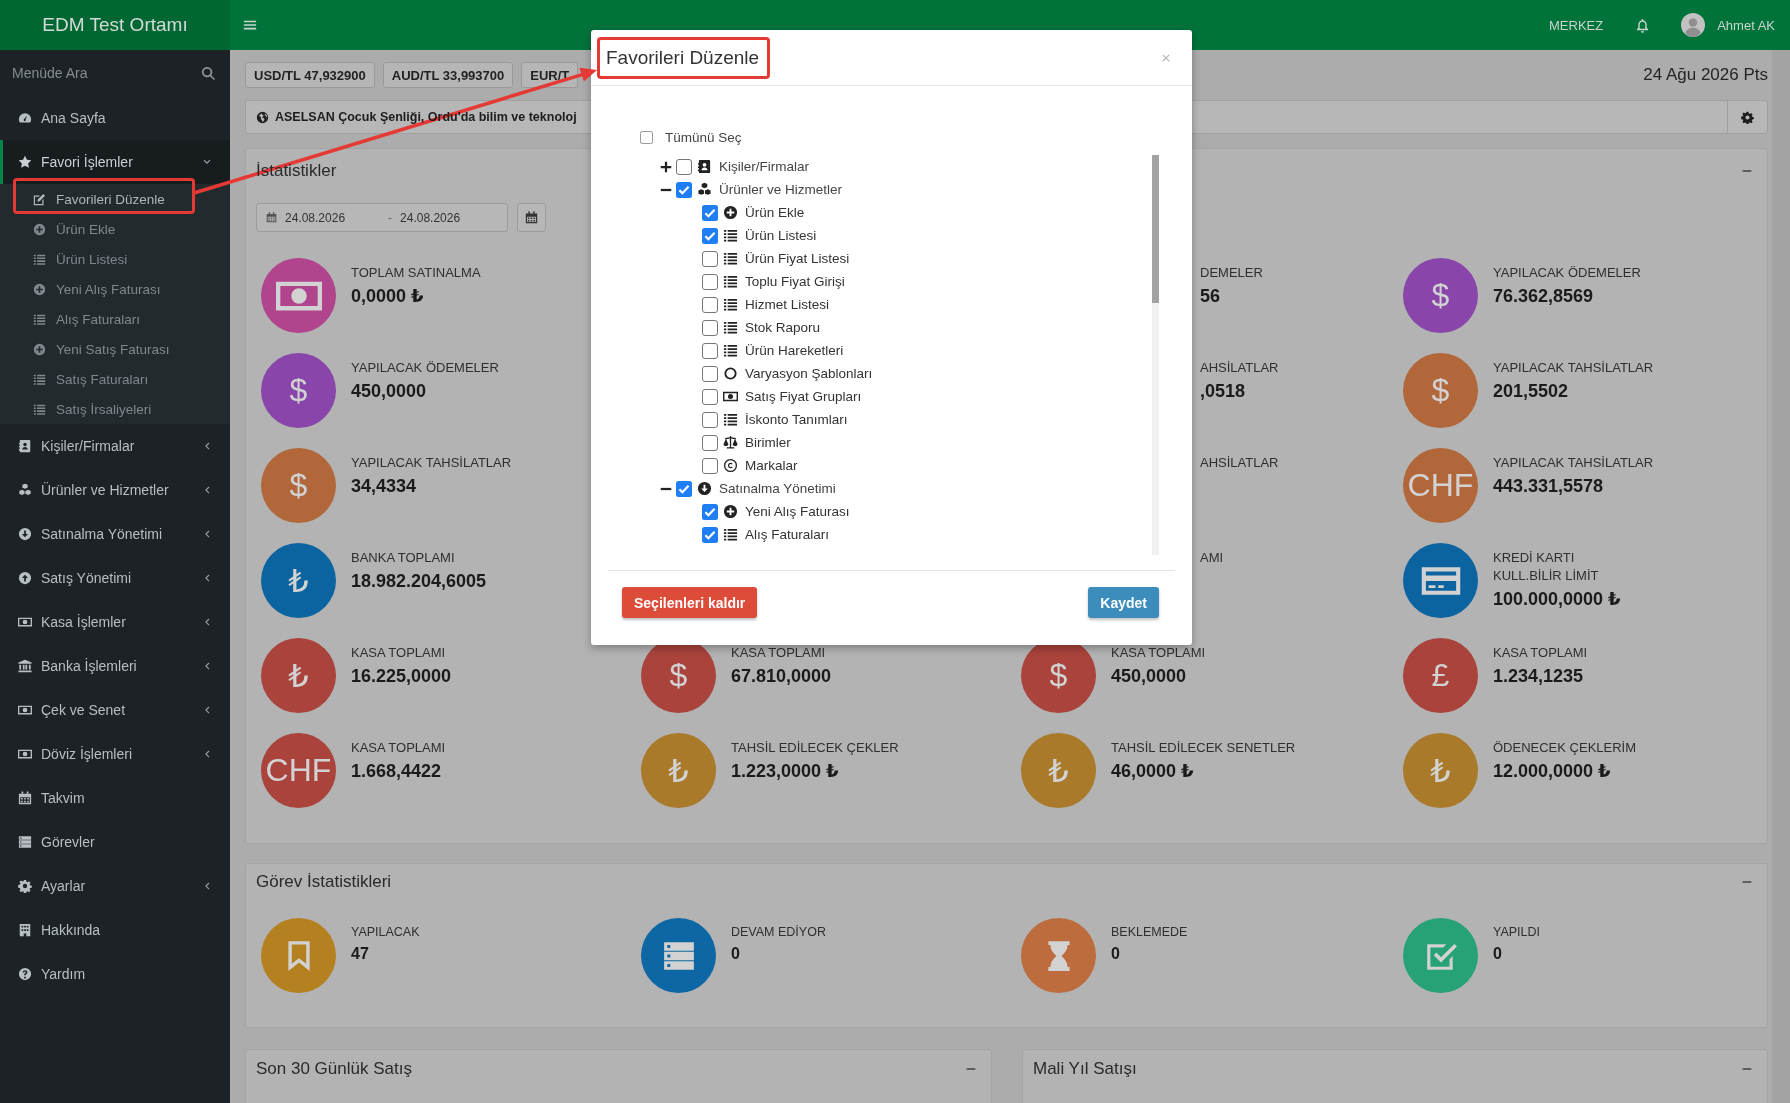  What do you see at coordinates (25, 974) in the screenshot?
I see `help-icon` at bounding box center [25, 974].